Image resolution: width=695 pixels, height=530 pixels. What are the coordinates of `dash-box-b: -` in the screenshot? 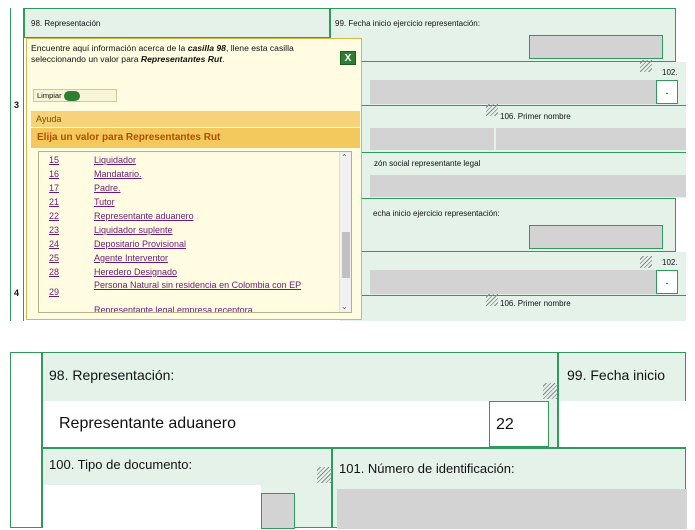 It's located at (667, 282).